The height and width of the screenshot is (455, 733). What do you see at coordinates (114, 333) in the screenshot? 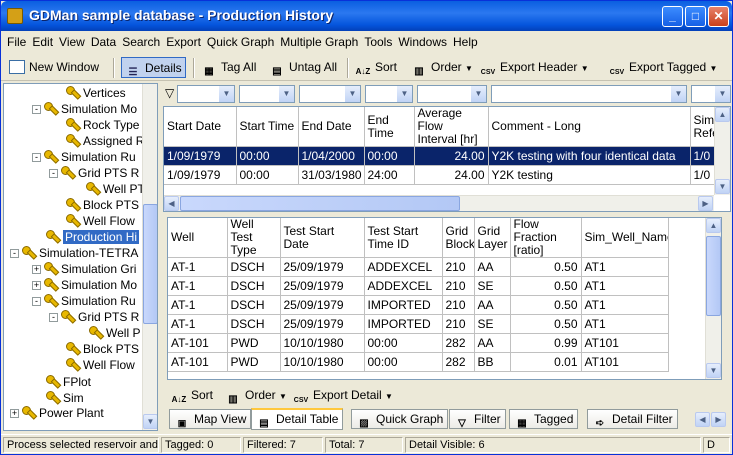
I see `tree-item: Well P` at bounding box center [114, 333].